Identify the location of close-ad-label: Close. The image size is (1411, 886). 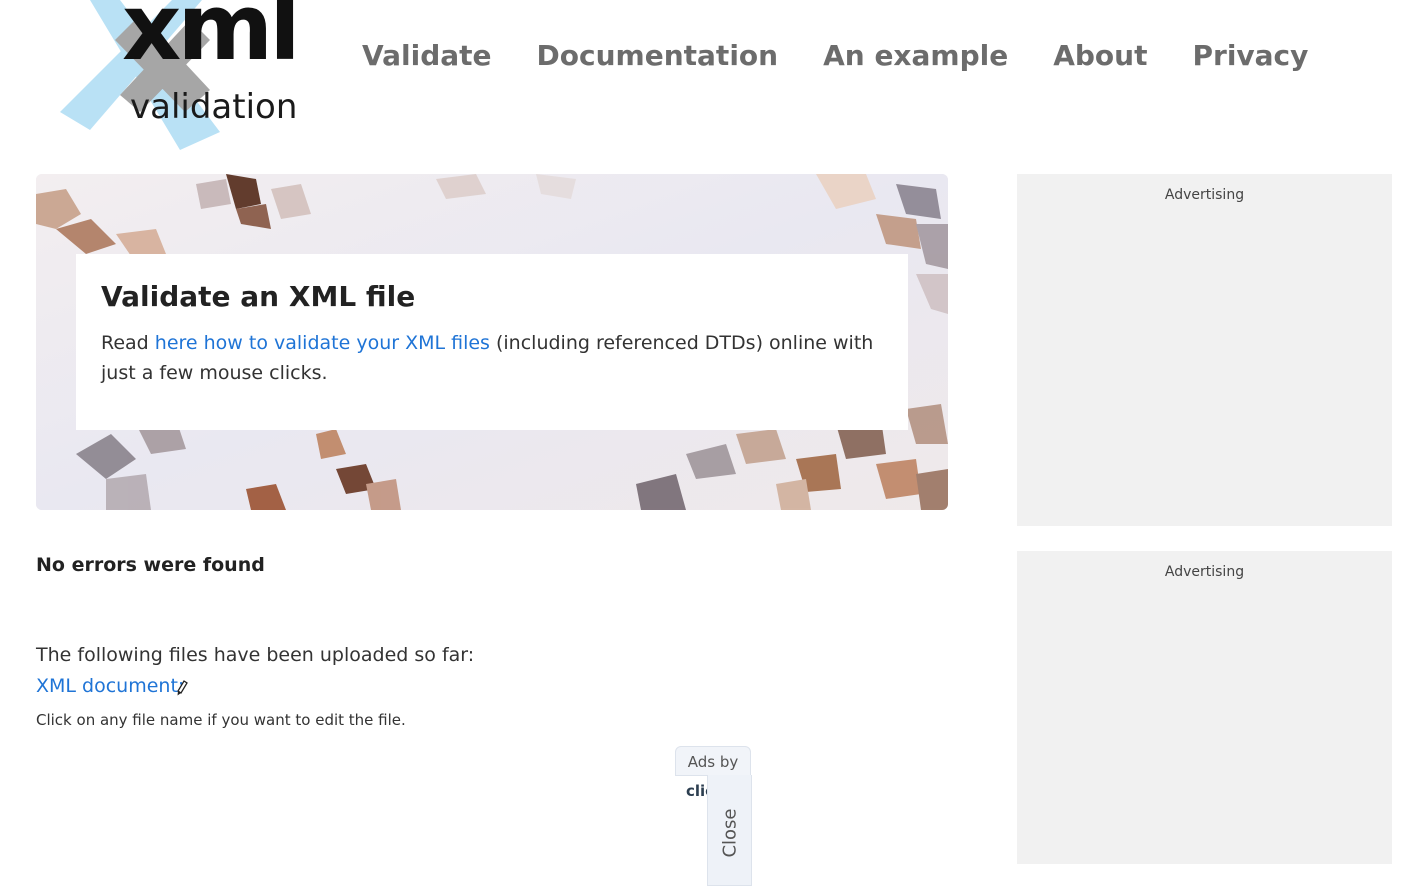
(729, 833).